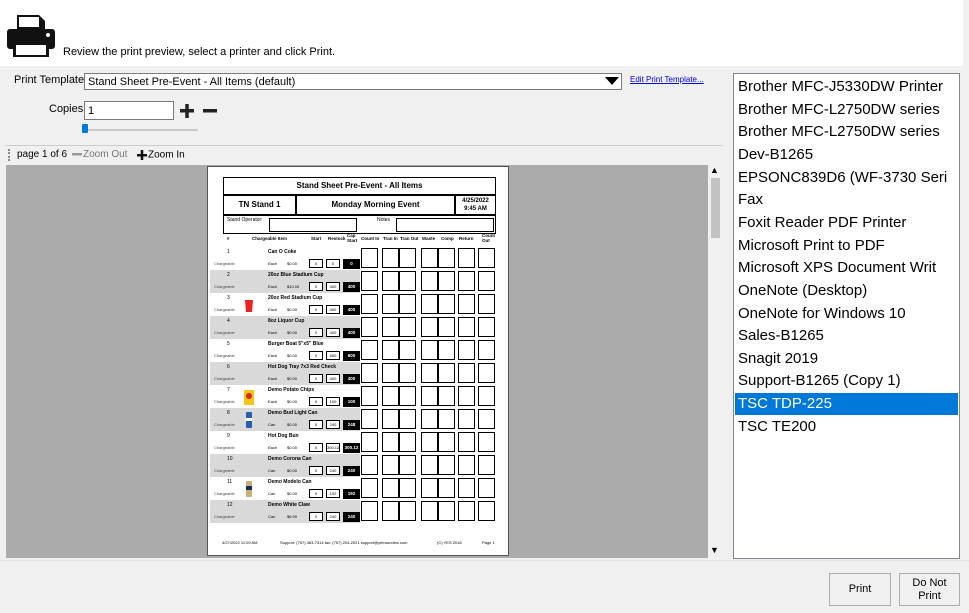 Image resolution: width=969 pixels, height=613 pixels. I want to click on notes-label: Notes, so click(384, 220).